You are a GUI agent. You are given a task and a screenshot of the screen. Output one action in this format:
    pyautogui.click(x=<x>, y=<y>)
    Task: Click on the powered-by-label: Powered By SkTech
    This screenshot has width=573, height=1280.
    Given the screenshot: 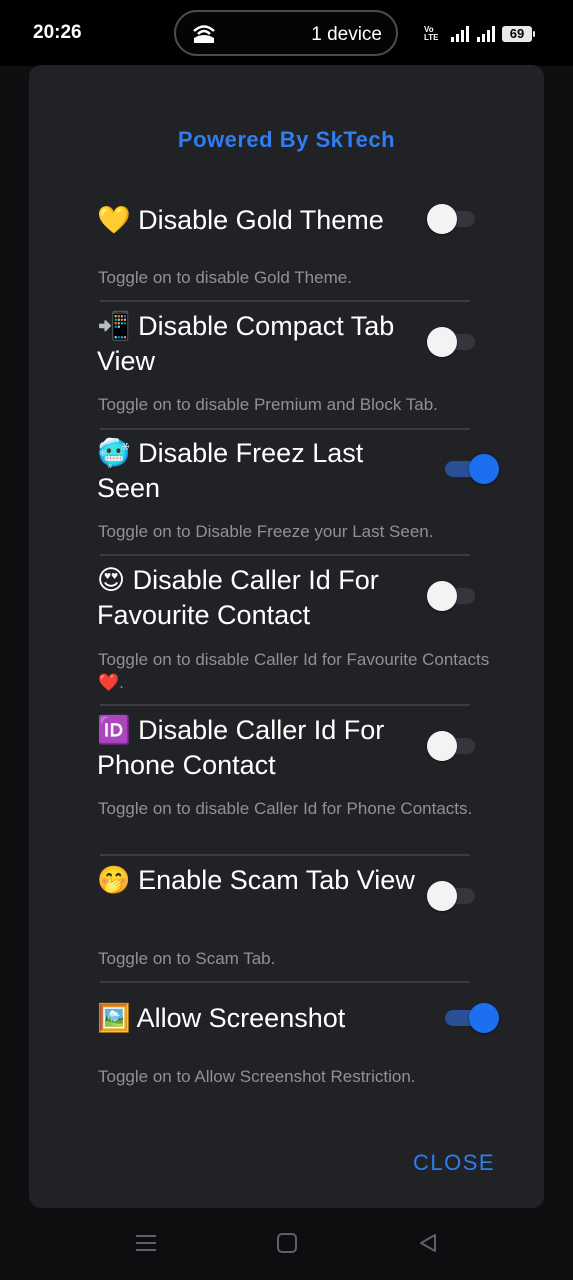 What is the action you would take?
    pyautogui.click(x=286, y=139)
    